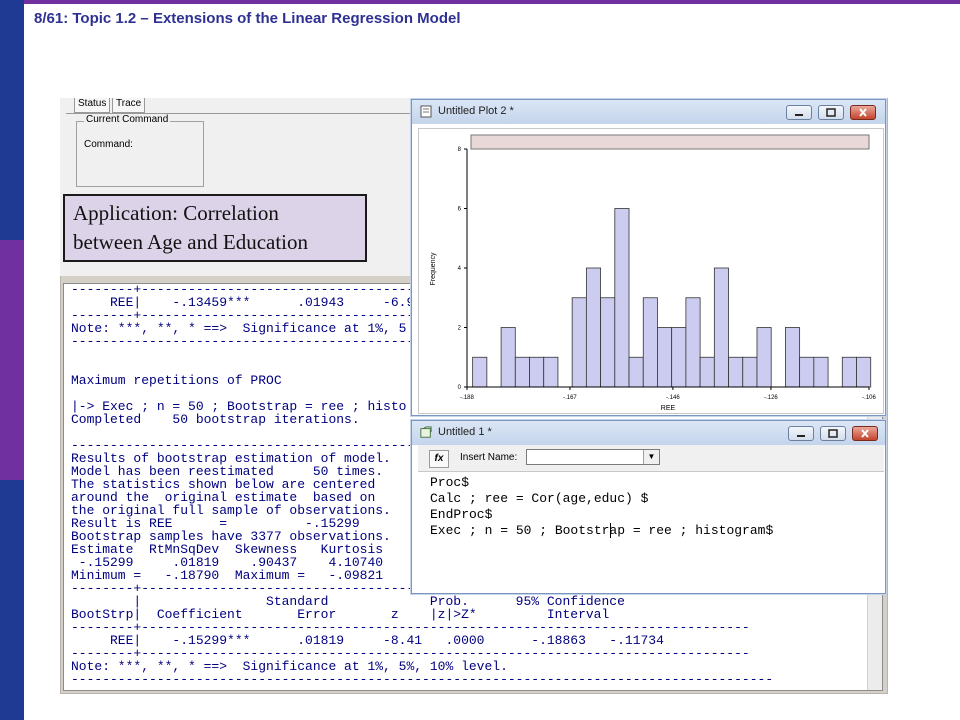  What do you see at coordinates (450, 482) in the screenshot?
I see `code-line: Proc$` at bounding box center [450, 482].